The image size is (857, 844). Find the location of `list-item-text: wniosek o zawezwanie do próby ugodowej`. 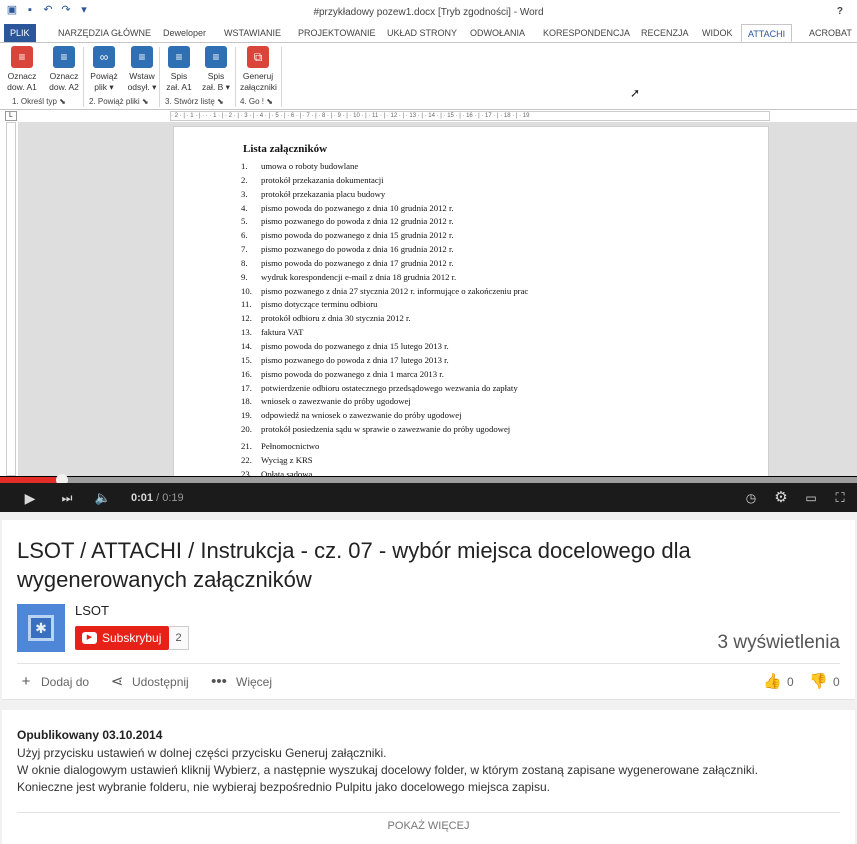

list-item-text: wniosek o zawezwanie do próby ugodowej is located at coordinates (336, 401).